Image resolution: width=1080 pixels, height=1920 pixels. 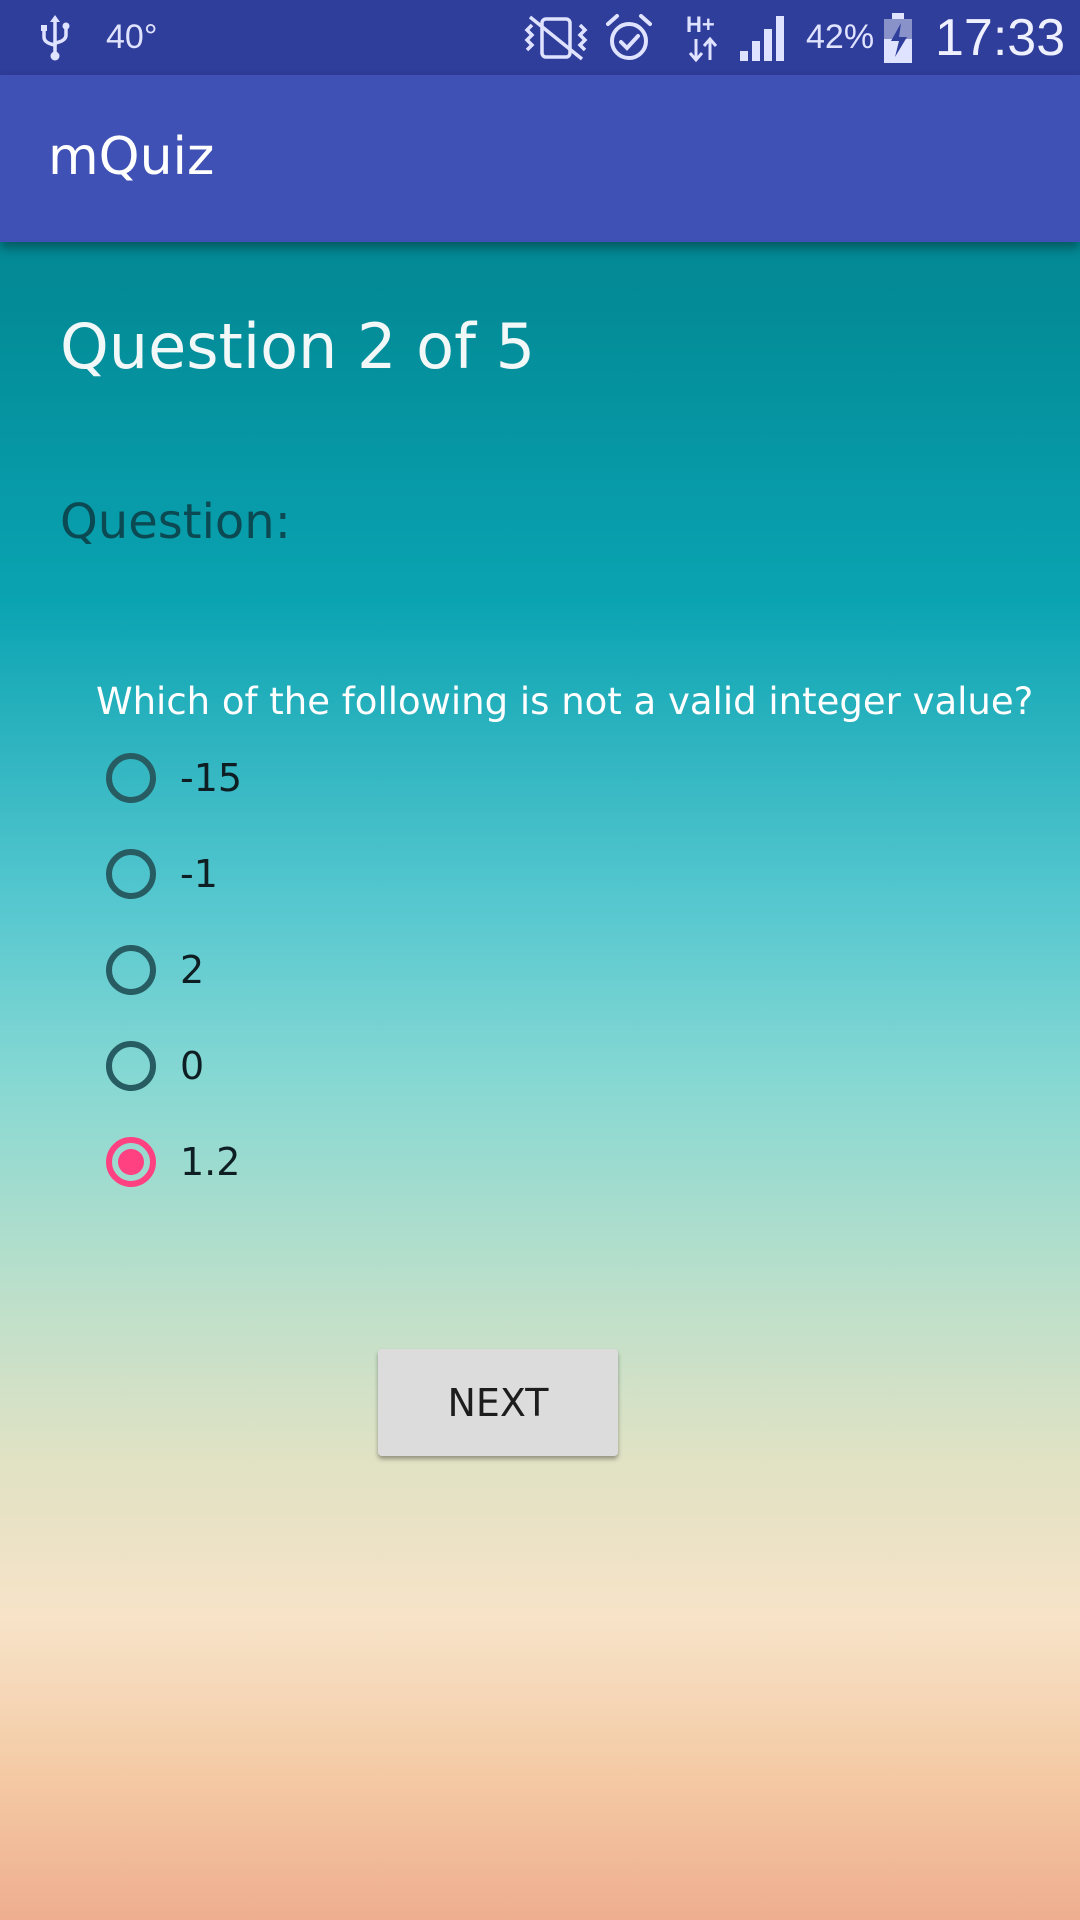 What do you see at coordinates (298, 346) in the screenshot?
I see `question-counter: Question 2 of 5` at bounding box center [298, 346].